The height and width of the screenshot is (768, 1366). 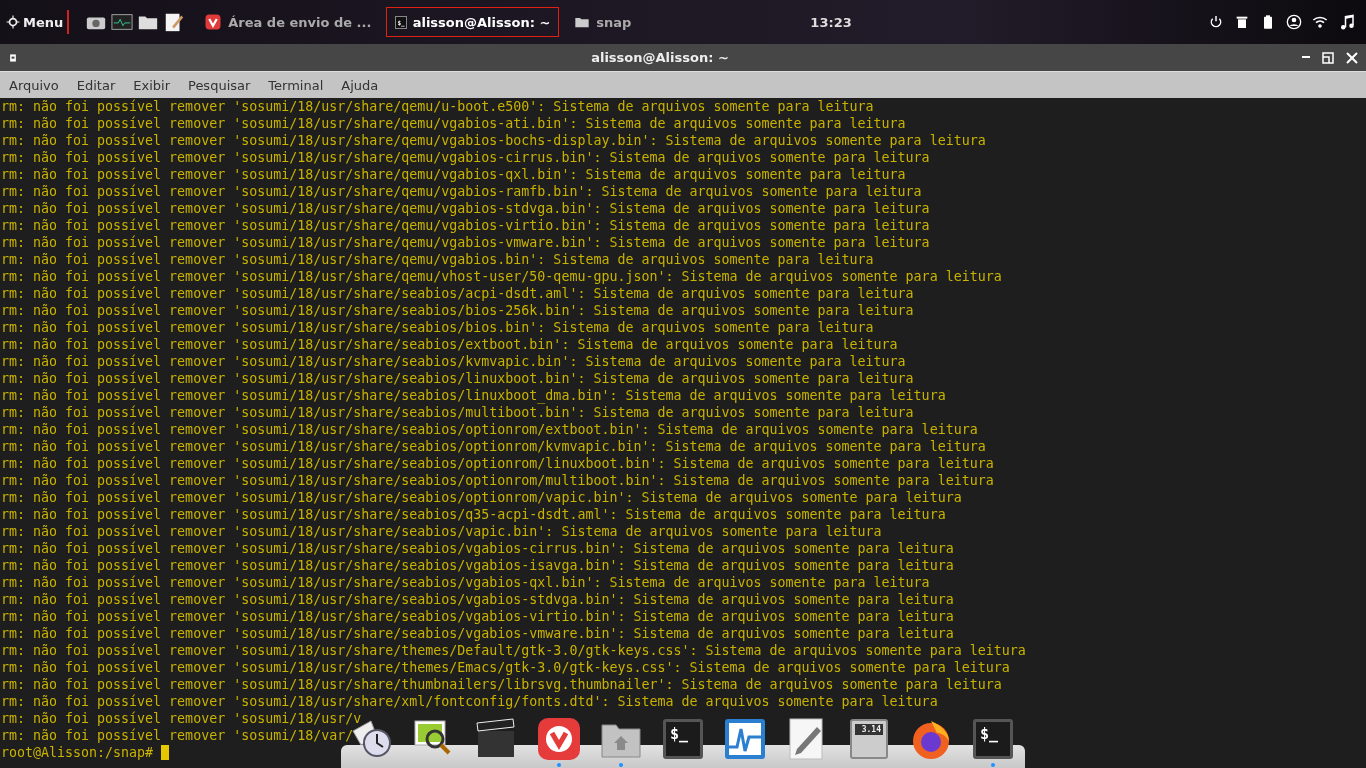 What do you see at coordinates (505, 667) in the screenshot?
I see `terminal-line: rm: não foi possível remover 'sosumi/18/usr/share/themes/Emacs/gtk-3.0/gtk-keys.css': Sistema de arquivos somente para leitura` at bounding box center [505, 667].